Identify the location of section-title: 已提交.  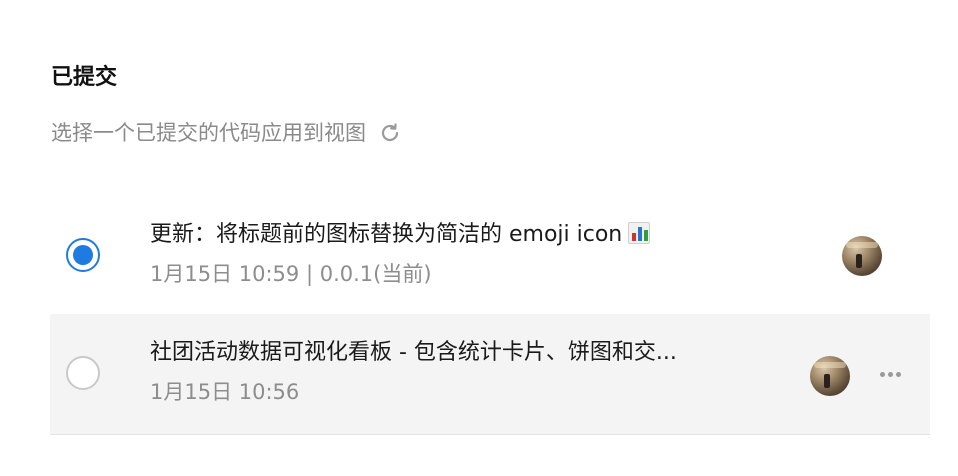
(84, 77).